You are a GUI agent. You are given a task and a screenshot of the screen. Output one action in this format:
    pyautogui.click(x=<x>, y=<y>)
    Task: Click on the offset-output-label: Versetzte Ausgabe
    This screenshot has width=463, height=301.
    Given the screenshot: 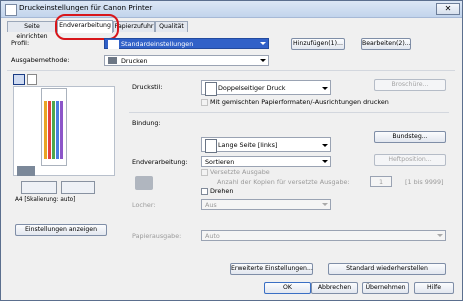 What is the action you would take?
    pyautogui.click(x=240, y=172)
    